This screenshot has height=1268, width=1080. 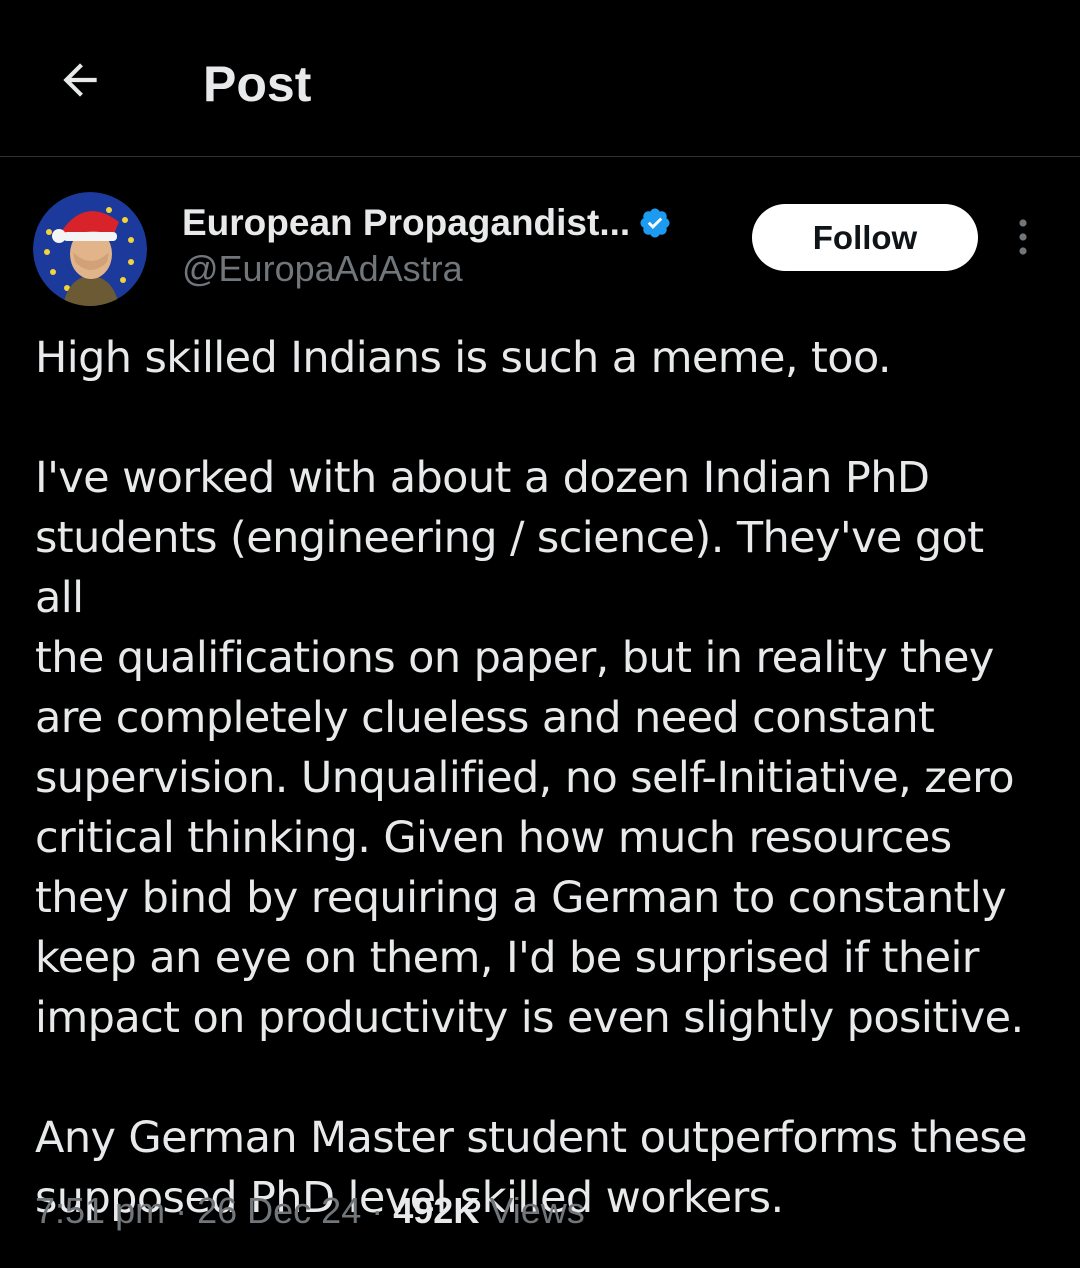 What do you see at coordinates (279, 1210) in the screenshot?
I see `post-date: 26 Dec 24` at bounding box center [279, 1210].